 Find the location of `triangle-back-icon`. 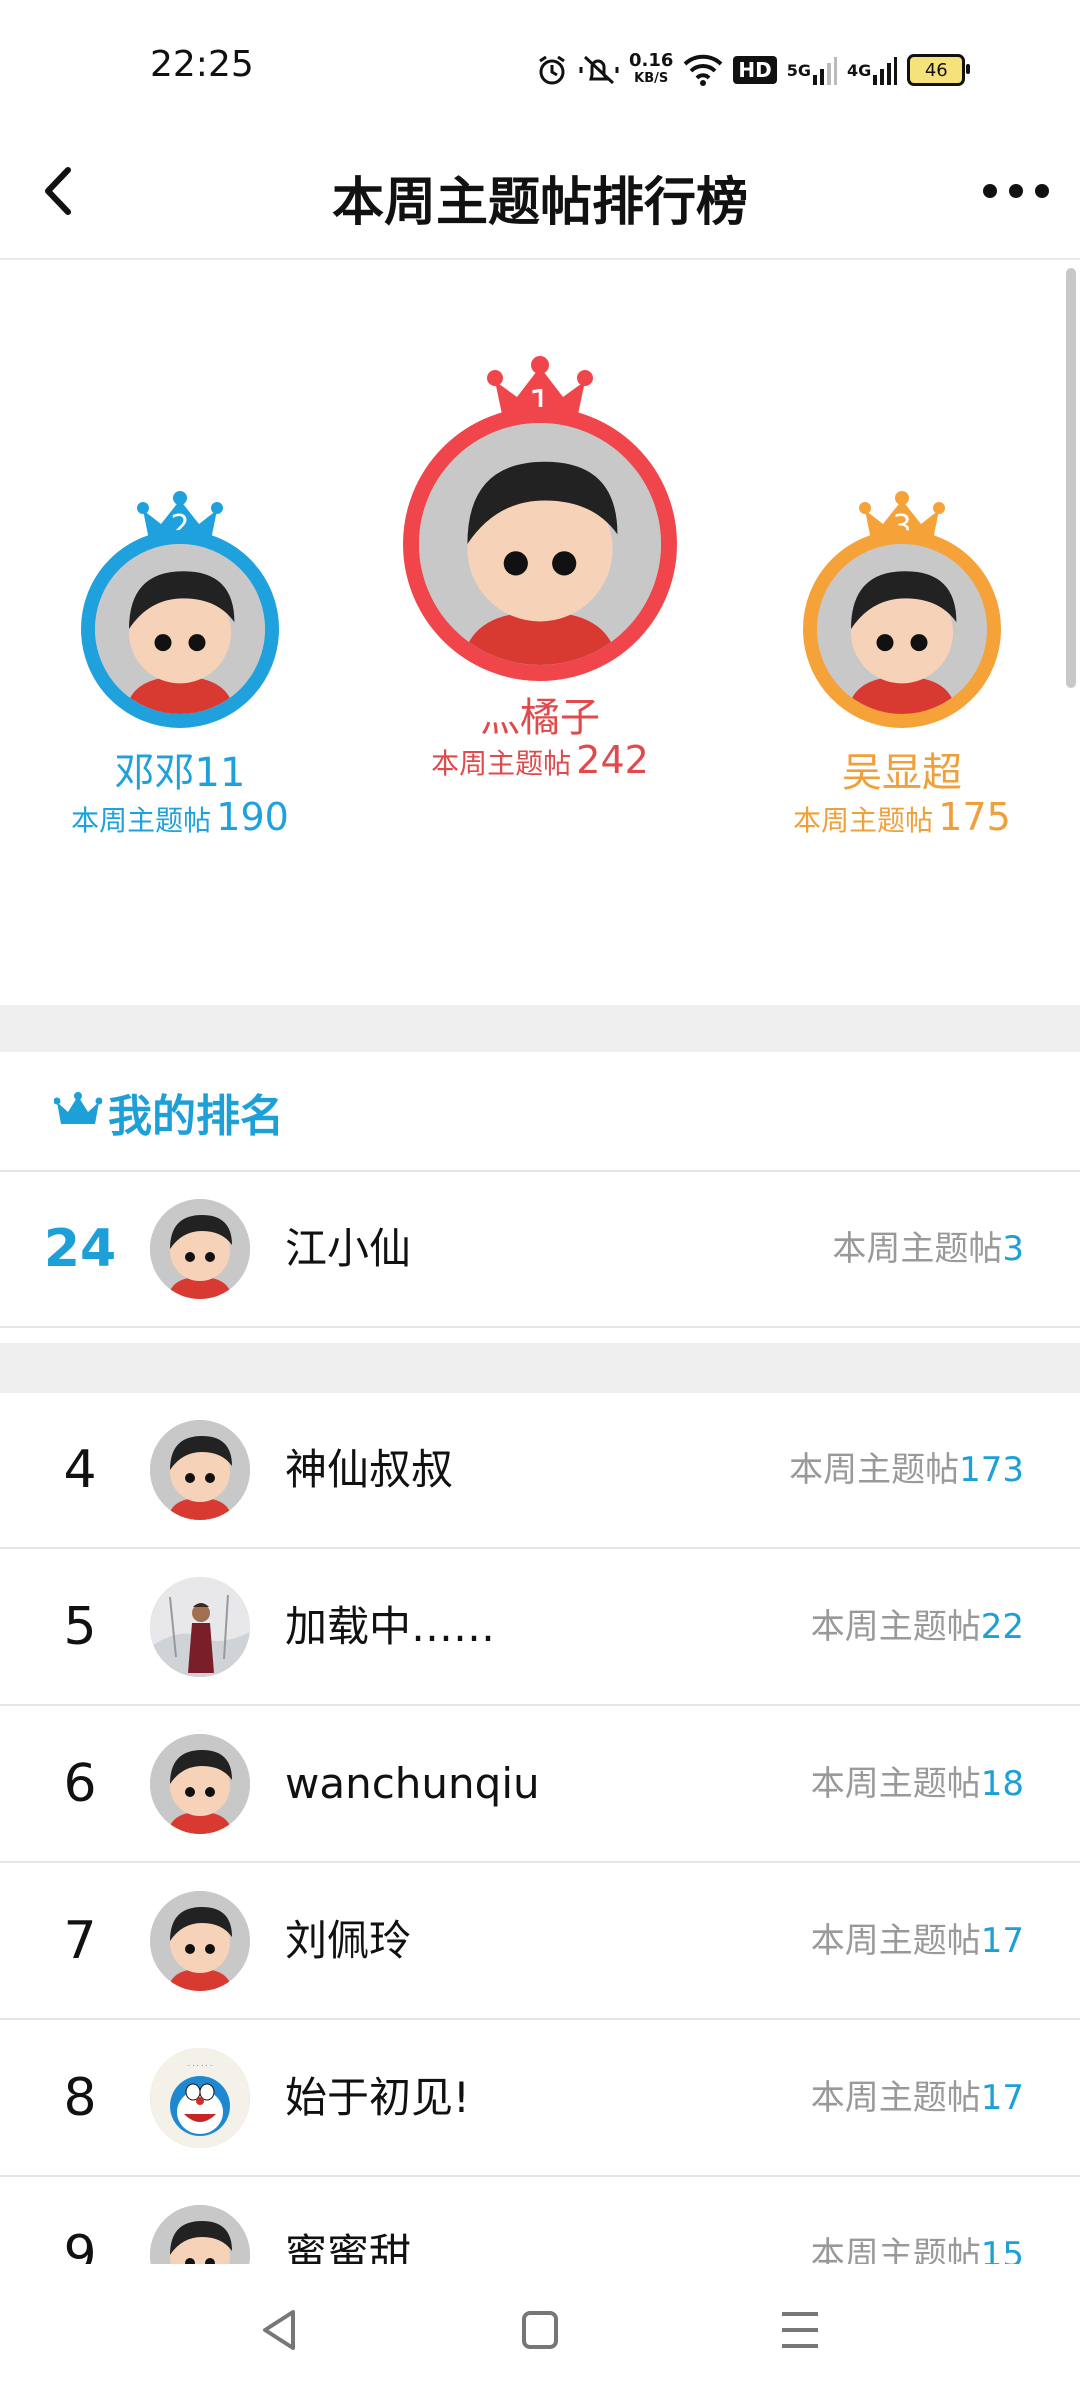

triangle-back-icon is located at coordinates (279, 2330).